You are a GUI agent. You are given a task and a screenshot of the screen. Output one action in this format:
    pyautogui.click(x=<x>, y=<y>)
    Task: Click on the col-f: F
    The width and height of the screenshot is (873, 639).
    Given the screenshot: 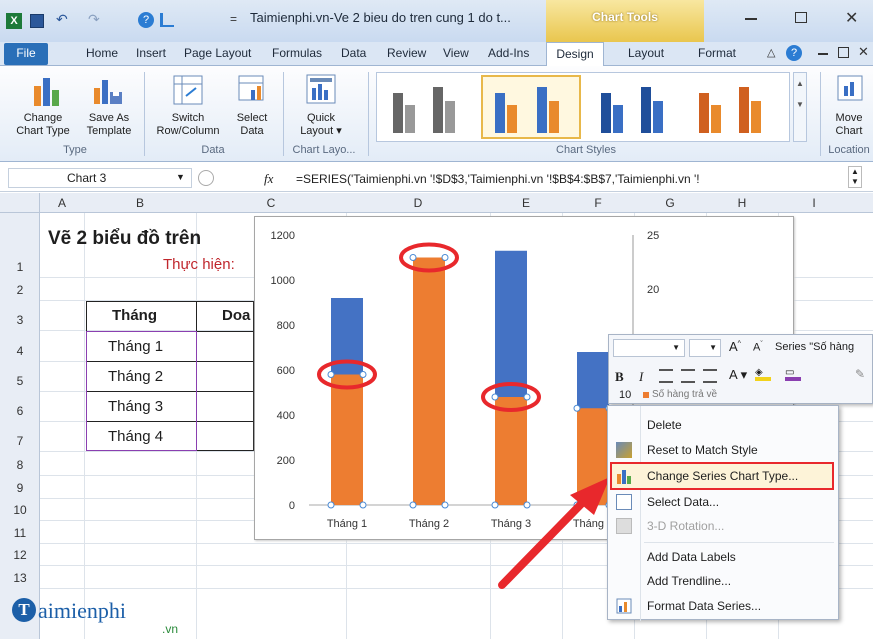 What is the action you would take?
    pyautogui.click(x=598, y=203)
    